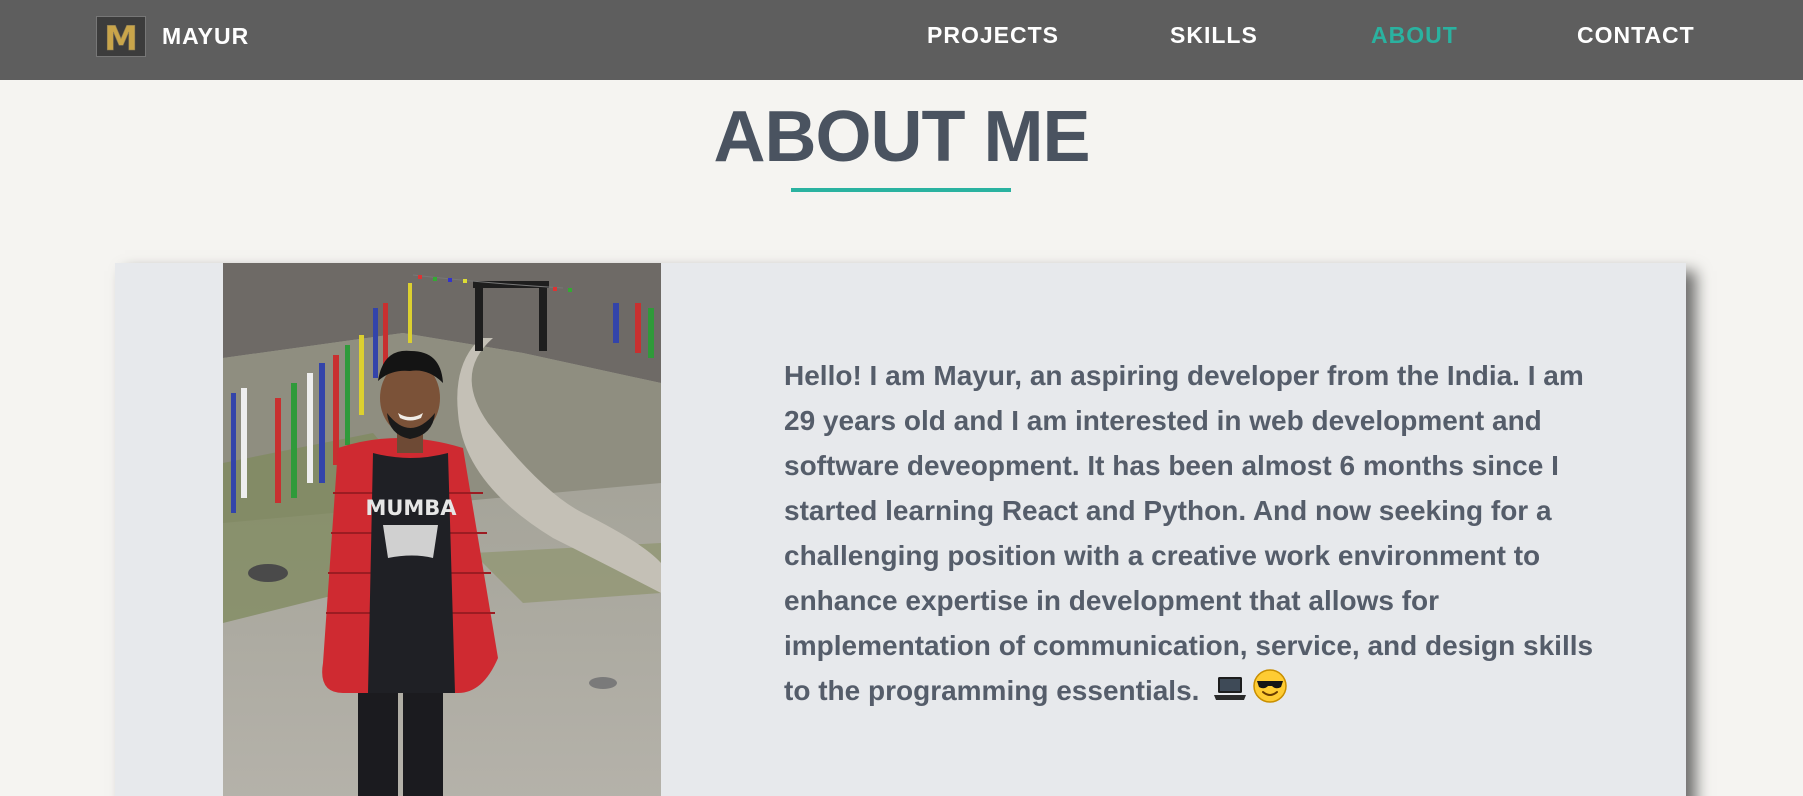  Describe the element at coordinates (1214, 35) in the screenshot. I see `nav-link-skills: SKILLS` at that location.